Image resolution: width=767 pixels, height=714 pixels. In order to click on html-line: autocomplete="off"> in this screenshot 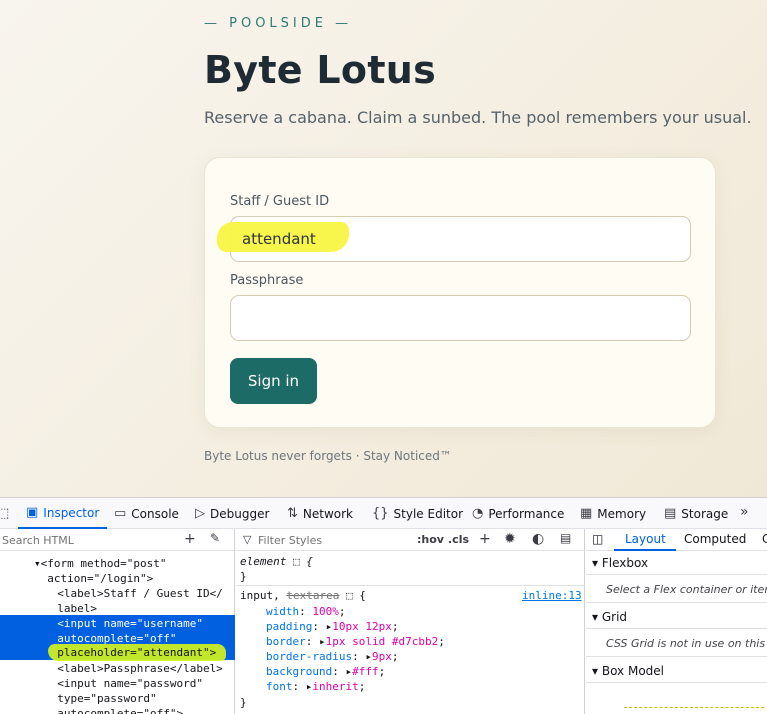, I will do `click(113, 710)`.